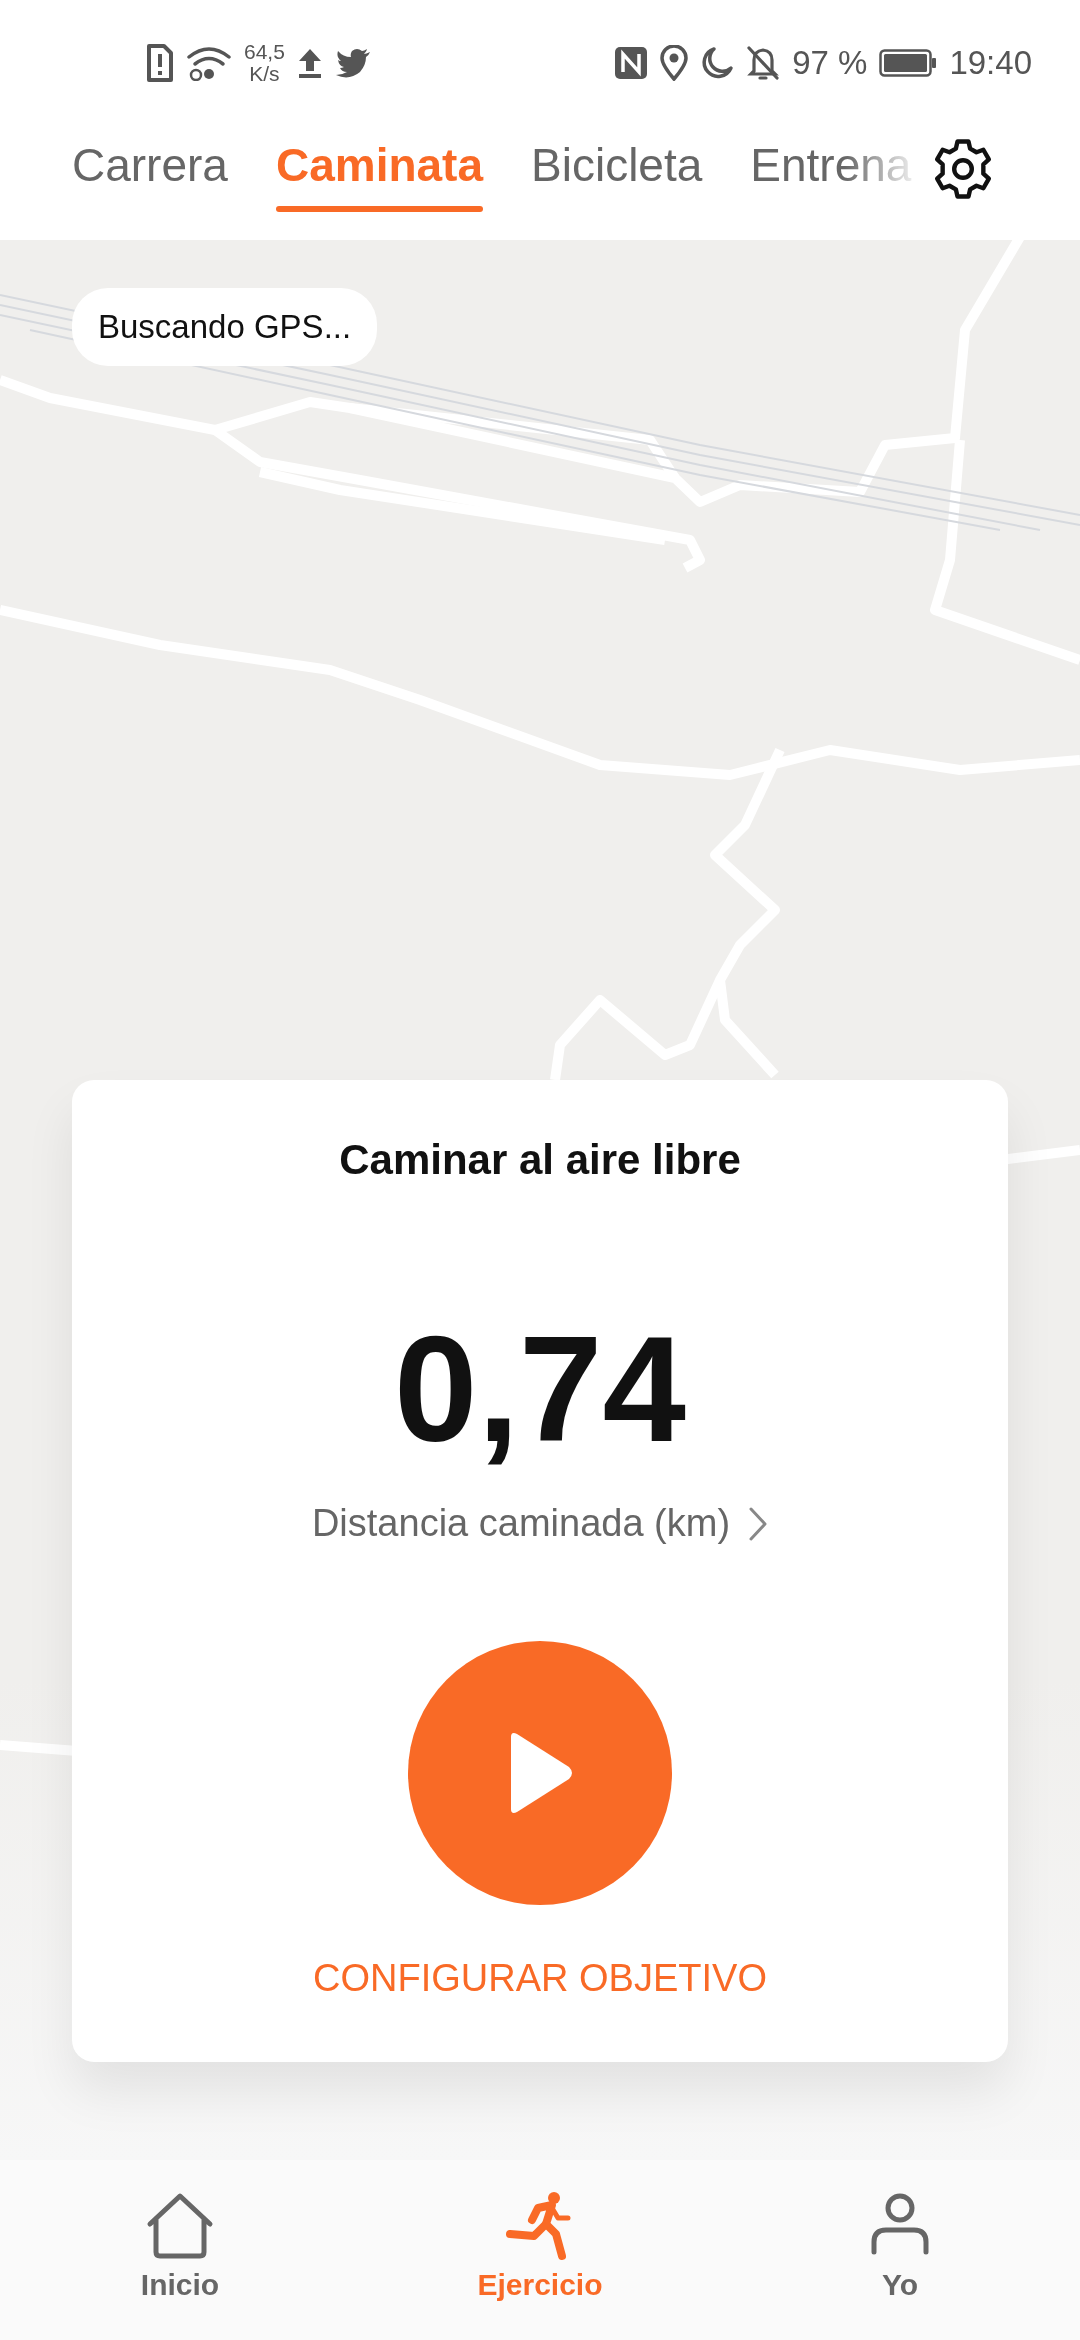 Image resolution: width=1080 pixels, height=2340 pixels. Describe the element at coordinates (758, 1523) in the screenshot. I see `chevron-right-icon` at that location.